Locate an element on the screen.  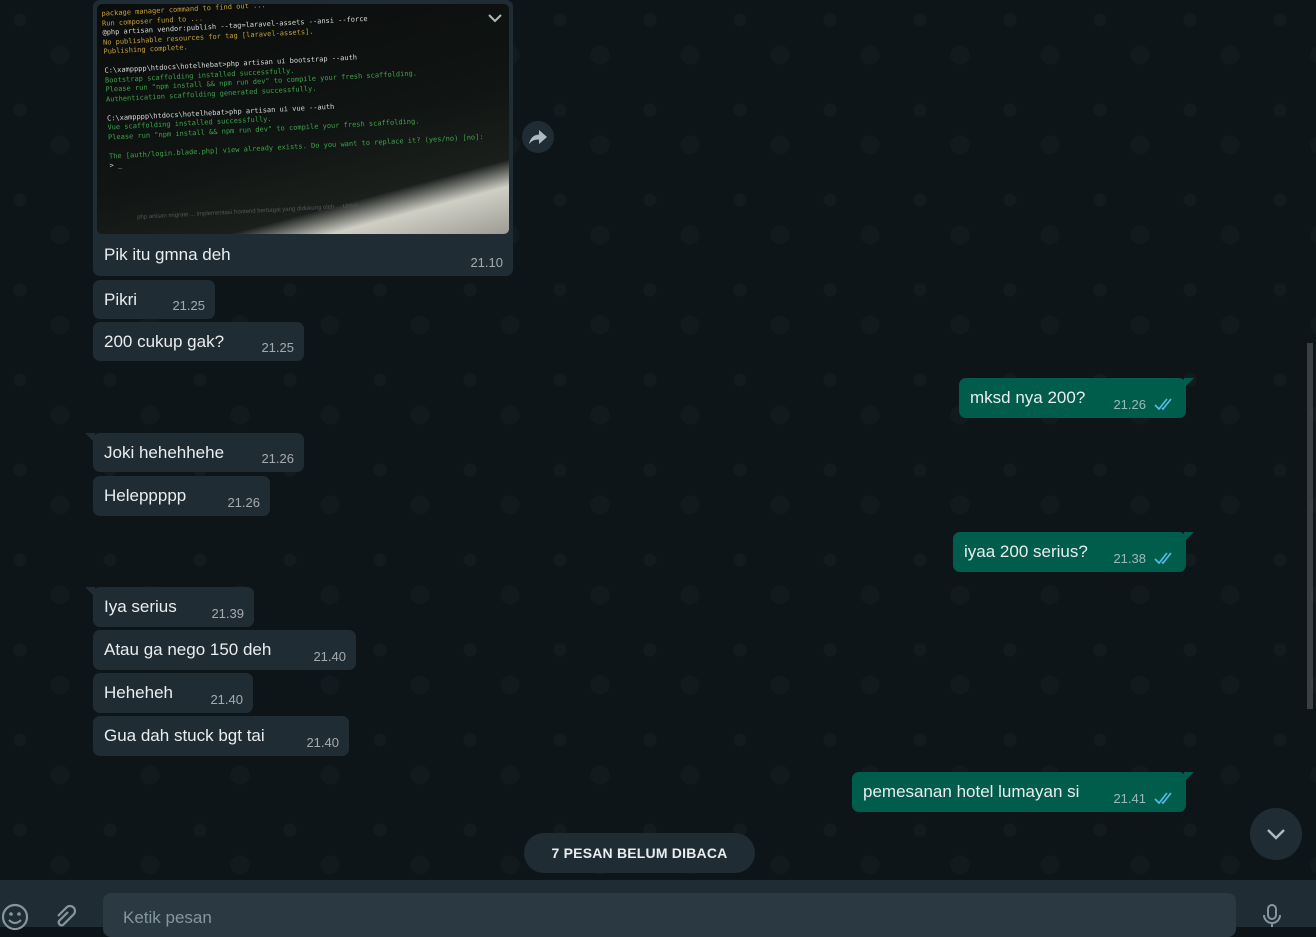
attach-icon is located at coordinates (66, 918).